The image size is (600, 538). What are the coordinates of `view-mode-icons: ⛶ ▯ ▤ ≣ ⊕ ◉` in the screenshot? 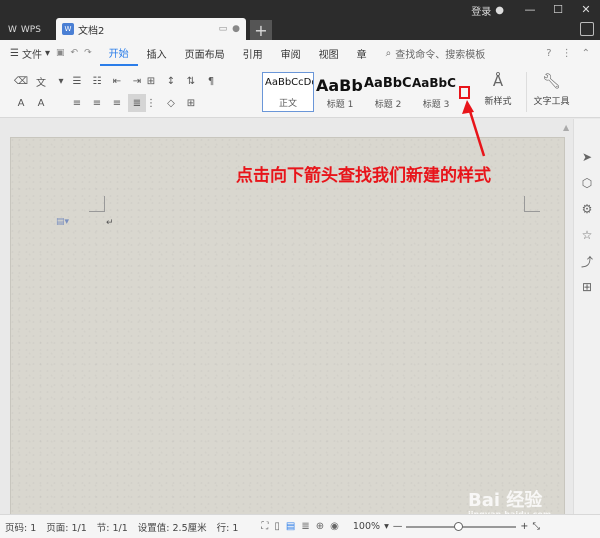 It's located at (299, 526).